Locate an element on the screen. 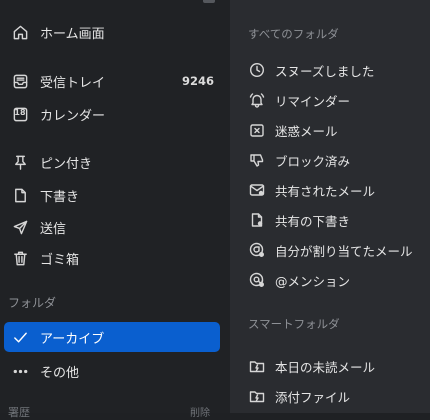  sidebar-item-label: ホーム画面 is located at coordinates (72, 34).